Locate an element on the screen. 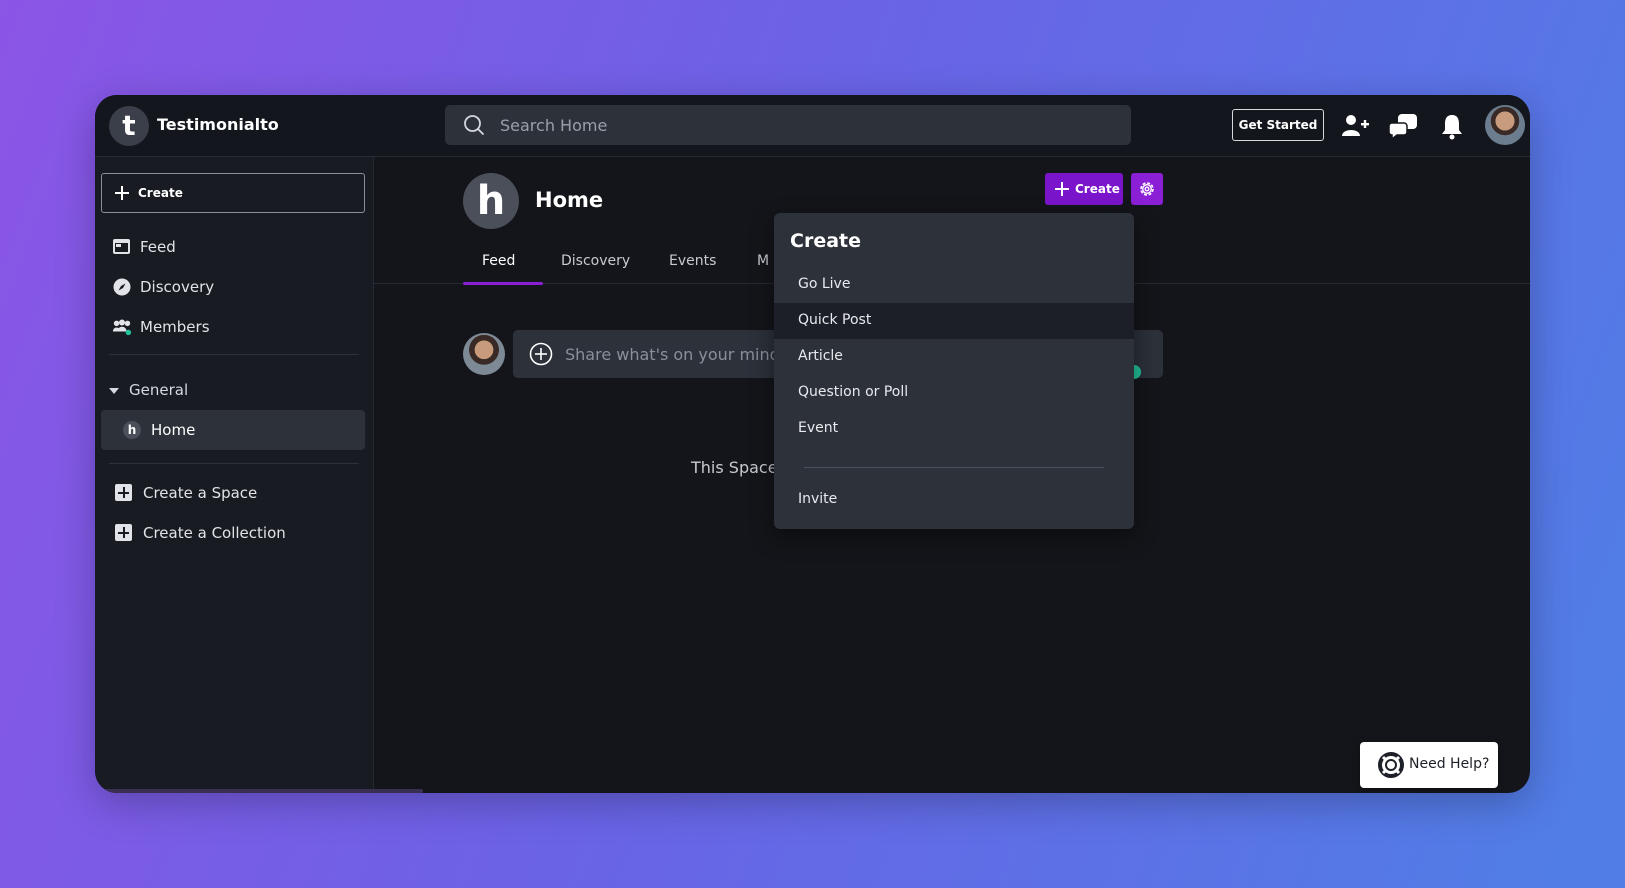 The image size is (1625, 888). settings-button is located at coordinates (1147, 189).